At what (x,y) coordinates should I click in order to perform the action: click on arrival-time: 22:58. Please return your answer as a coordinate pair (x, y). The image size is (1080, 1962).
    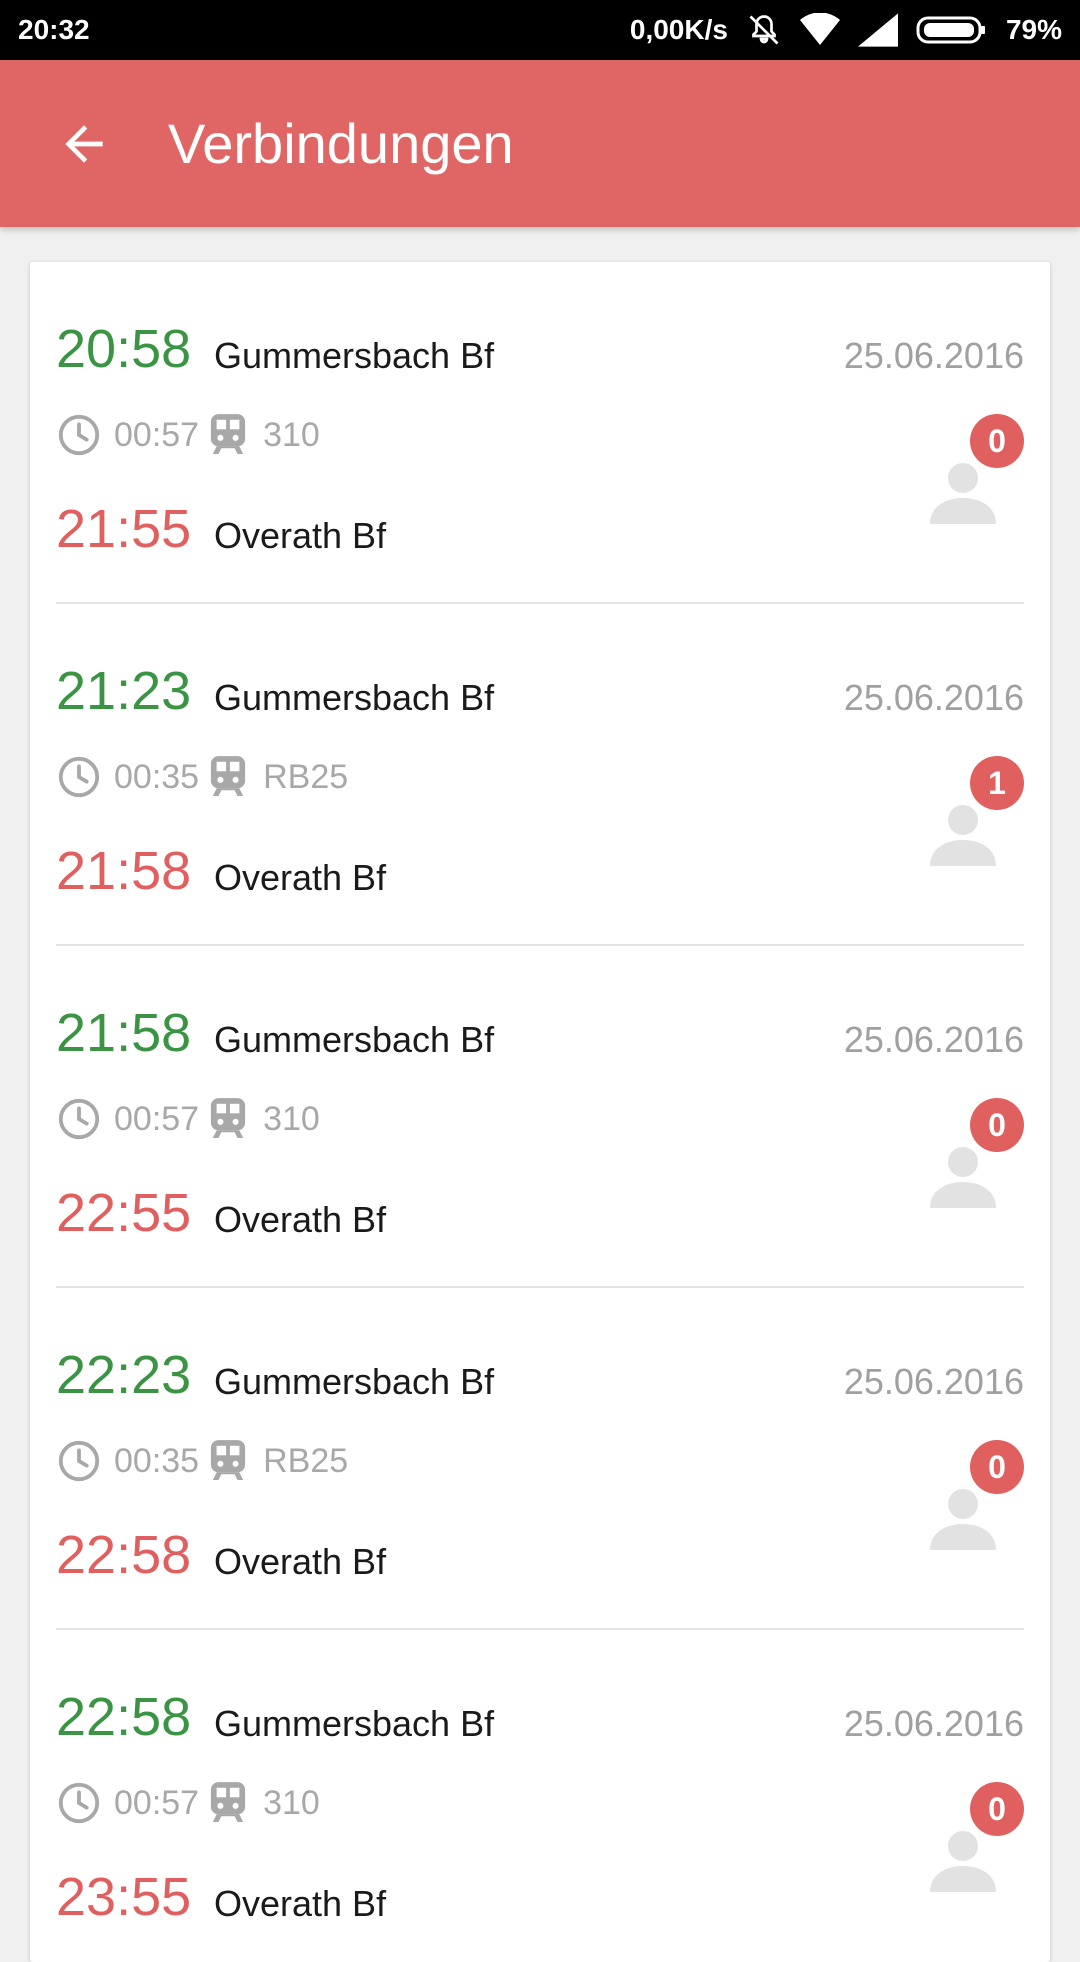
    Looking at the image, I should click on (124, 1555).